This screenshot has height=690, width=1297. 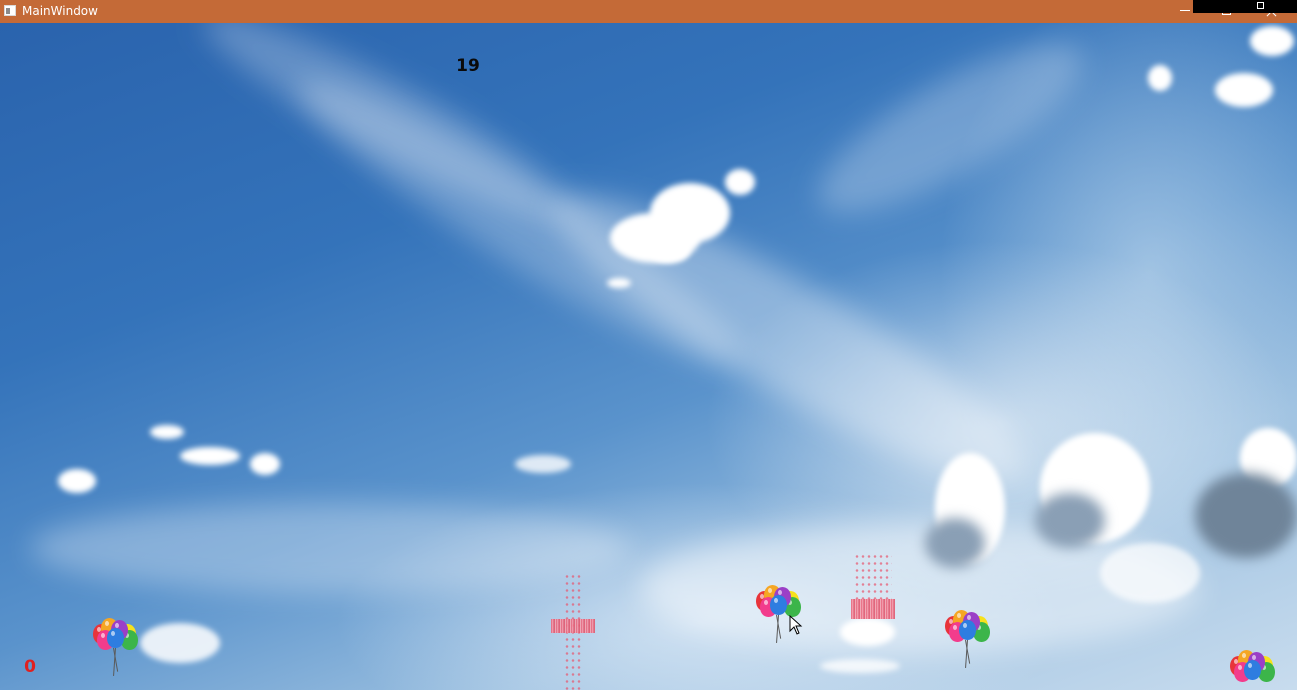 What do you see at coordinates (873, 576) in the screenshot?
I see `confetti-spray` at bounding box center [873, 576].